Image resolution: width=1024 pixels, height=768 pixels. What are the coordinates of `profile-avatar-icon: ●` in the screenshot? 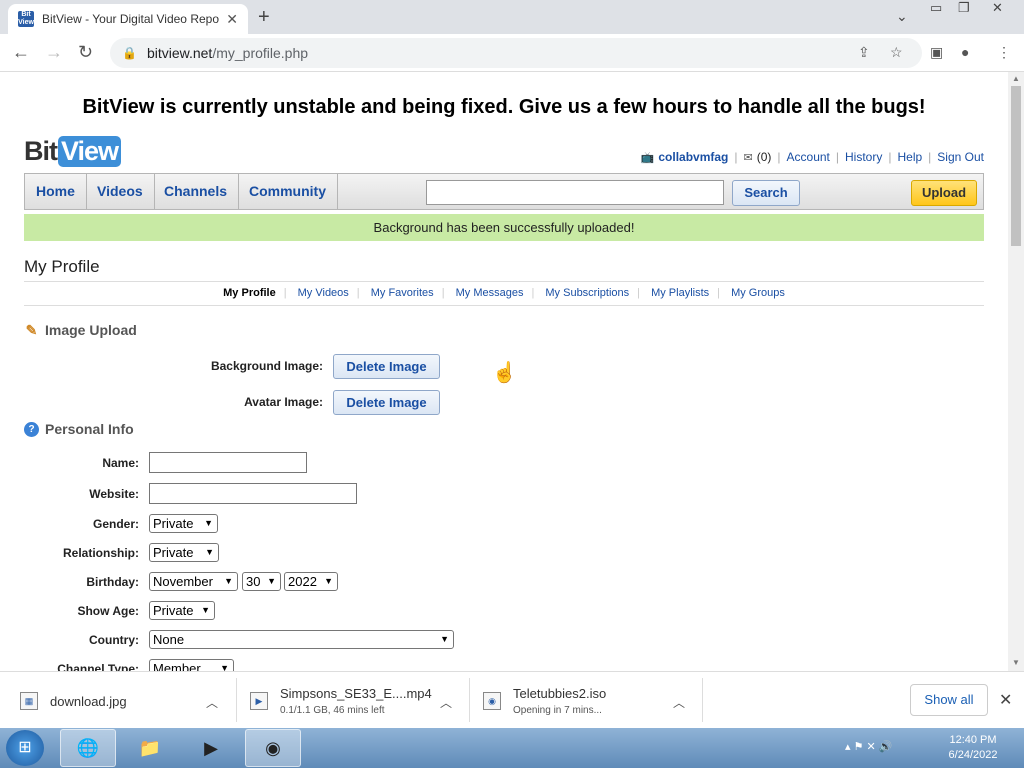 It's located at (965, 52).